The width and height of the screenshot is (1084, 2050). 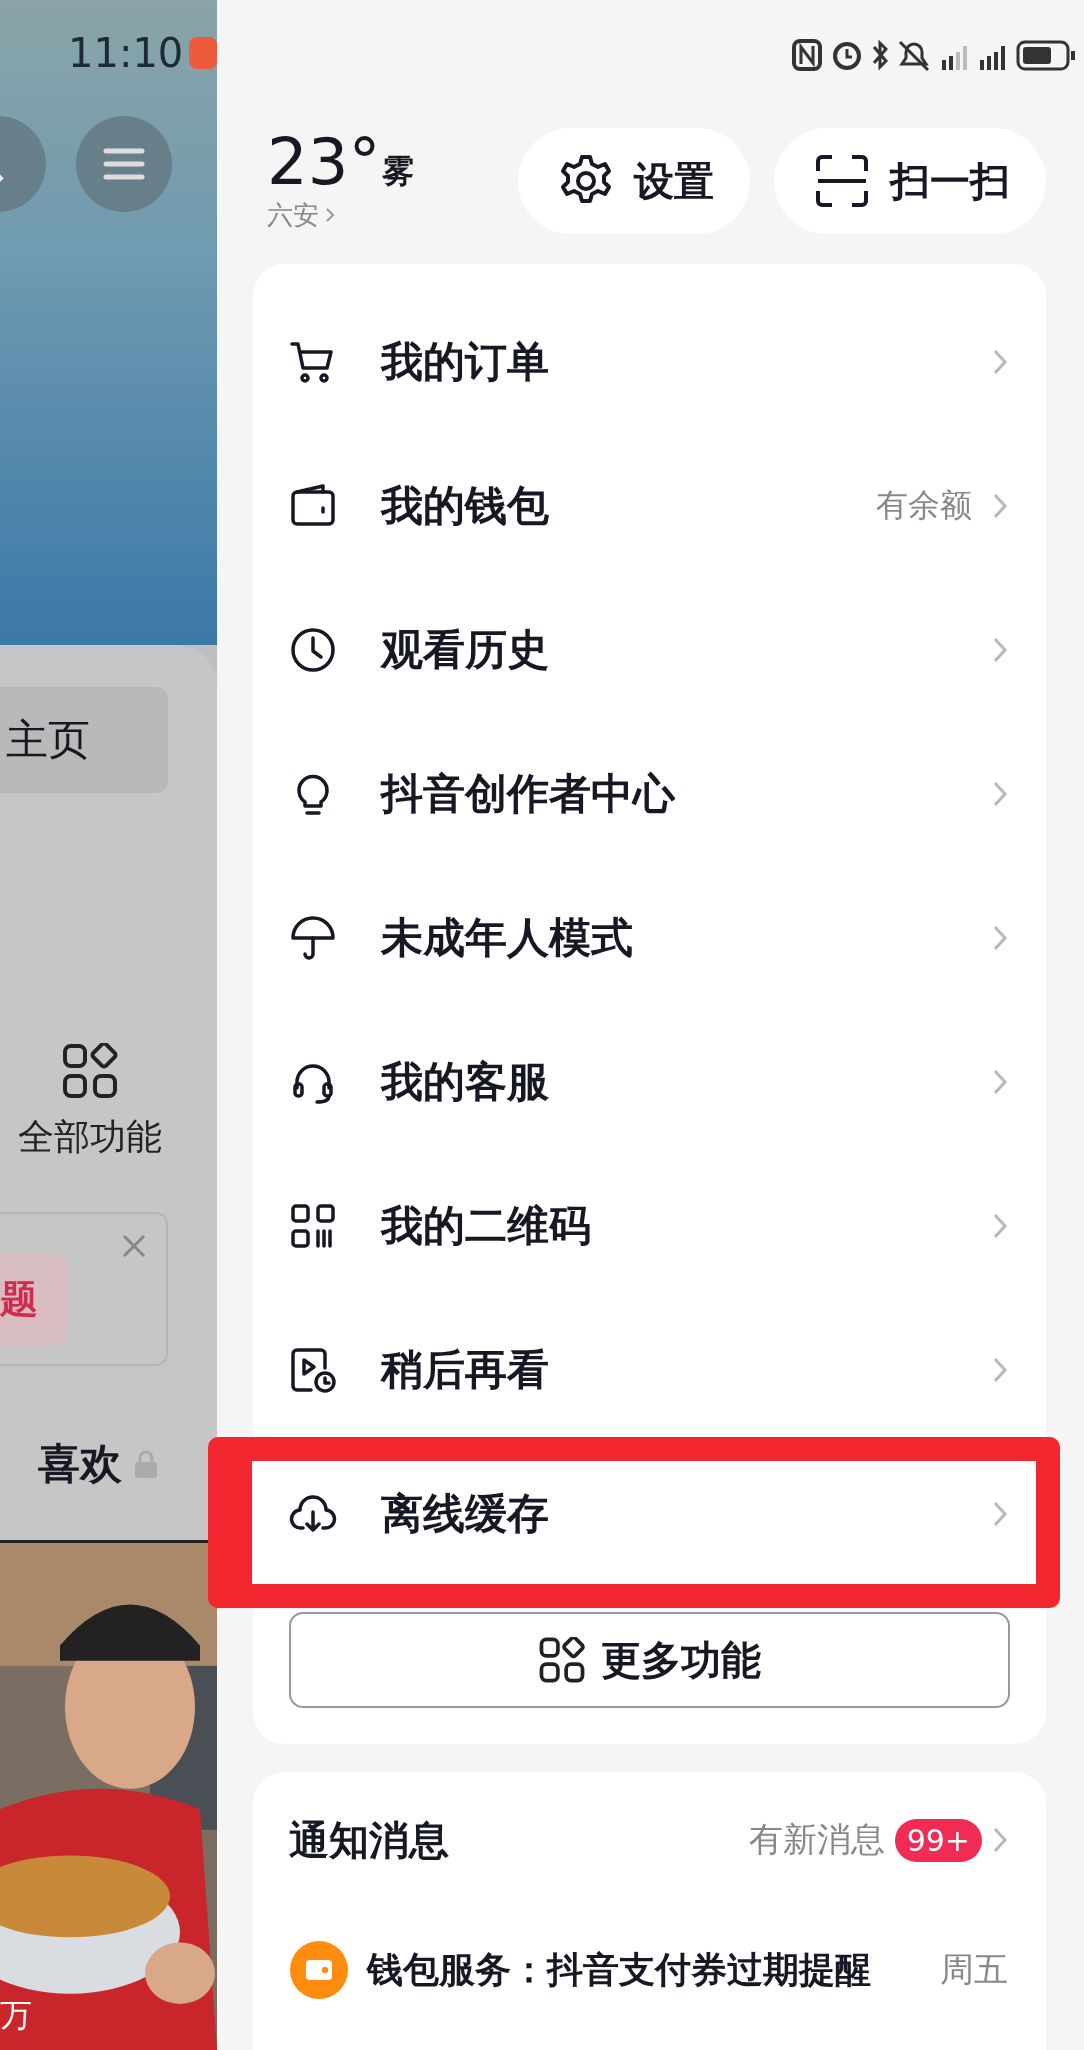 I want to click on scan-icon, so click(x=842, y=181).